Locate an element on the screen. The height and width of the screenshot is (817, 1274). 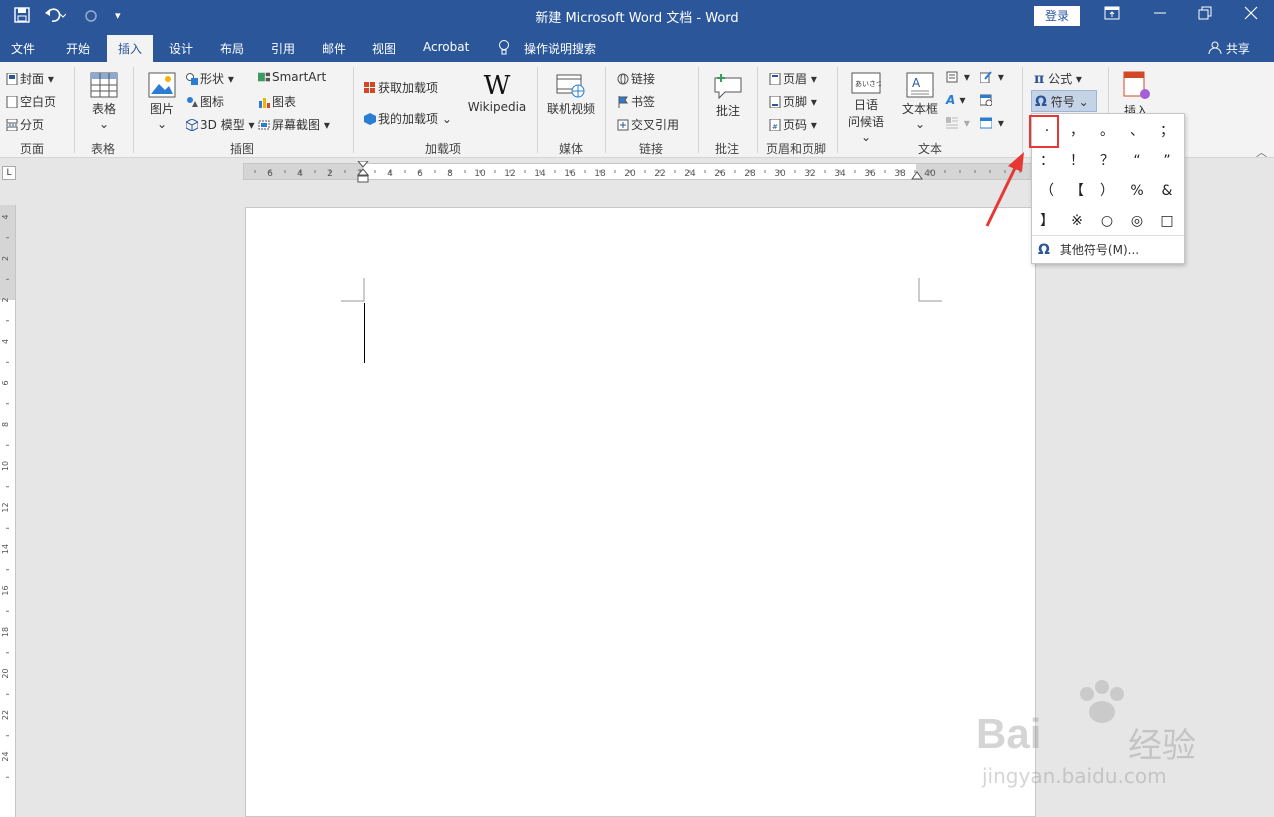
symbol-cell: 】 is located at coordinates (1047, 221).